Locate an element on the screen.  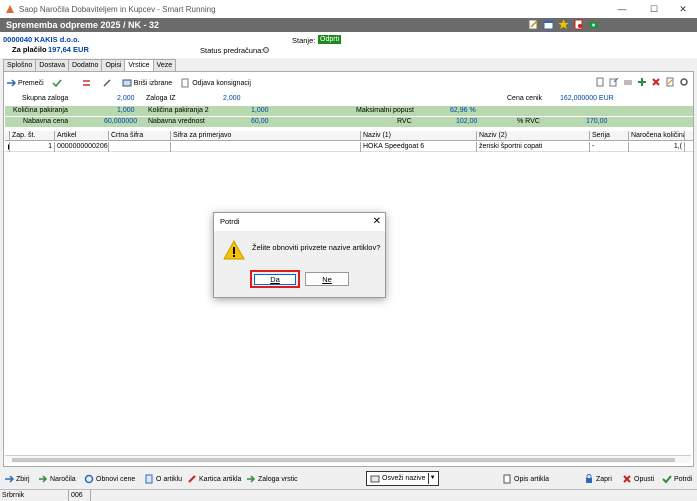
opusti-button: Opusti is located at coordinates (638, 479).